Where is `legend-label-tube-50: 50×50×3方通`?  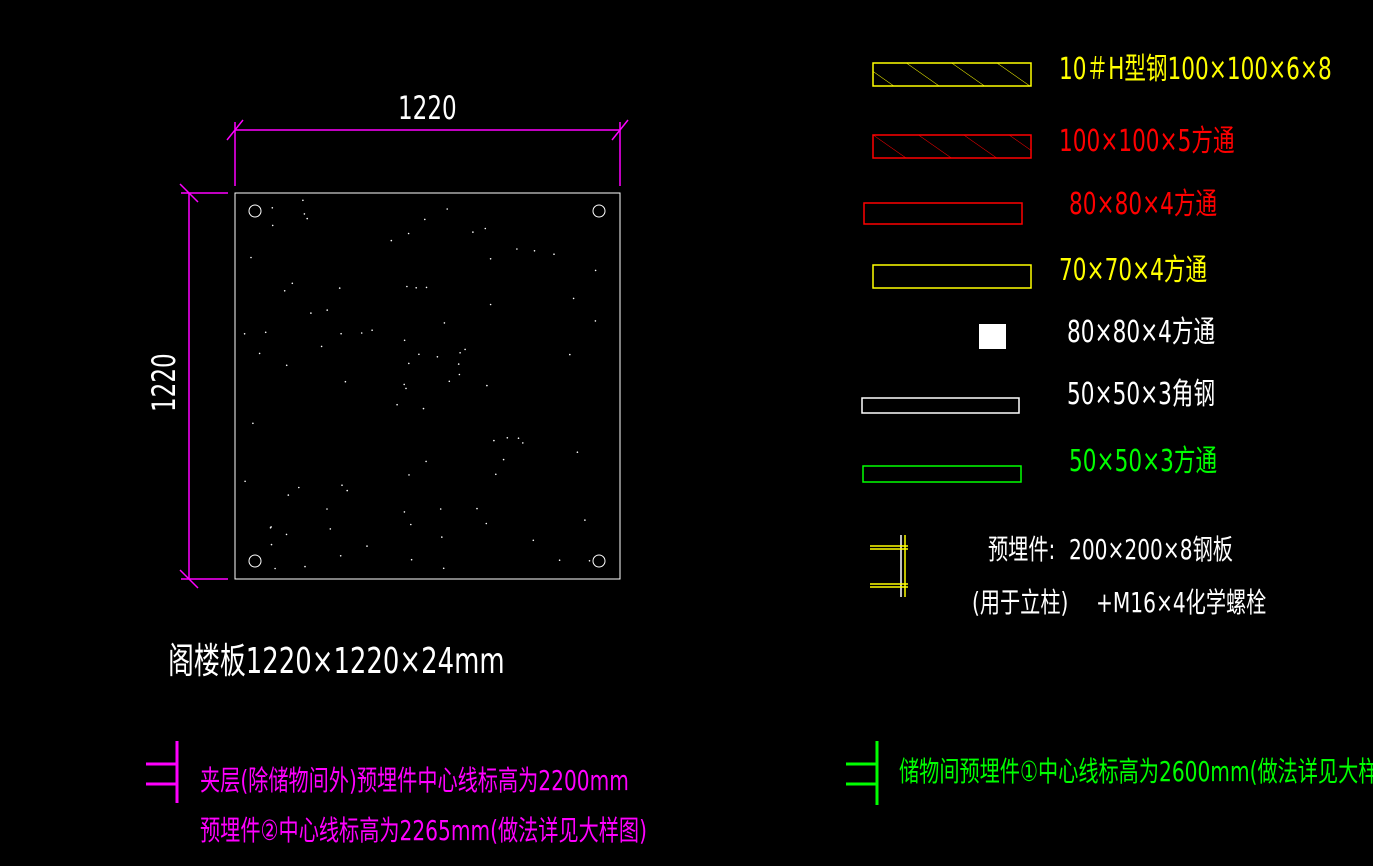
legend-label-tube-50: 50×50×3方通 is located at coordinates (1143, 461).